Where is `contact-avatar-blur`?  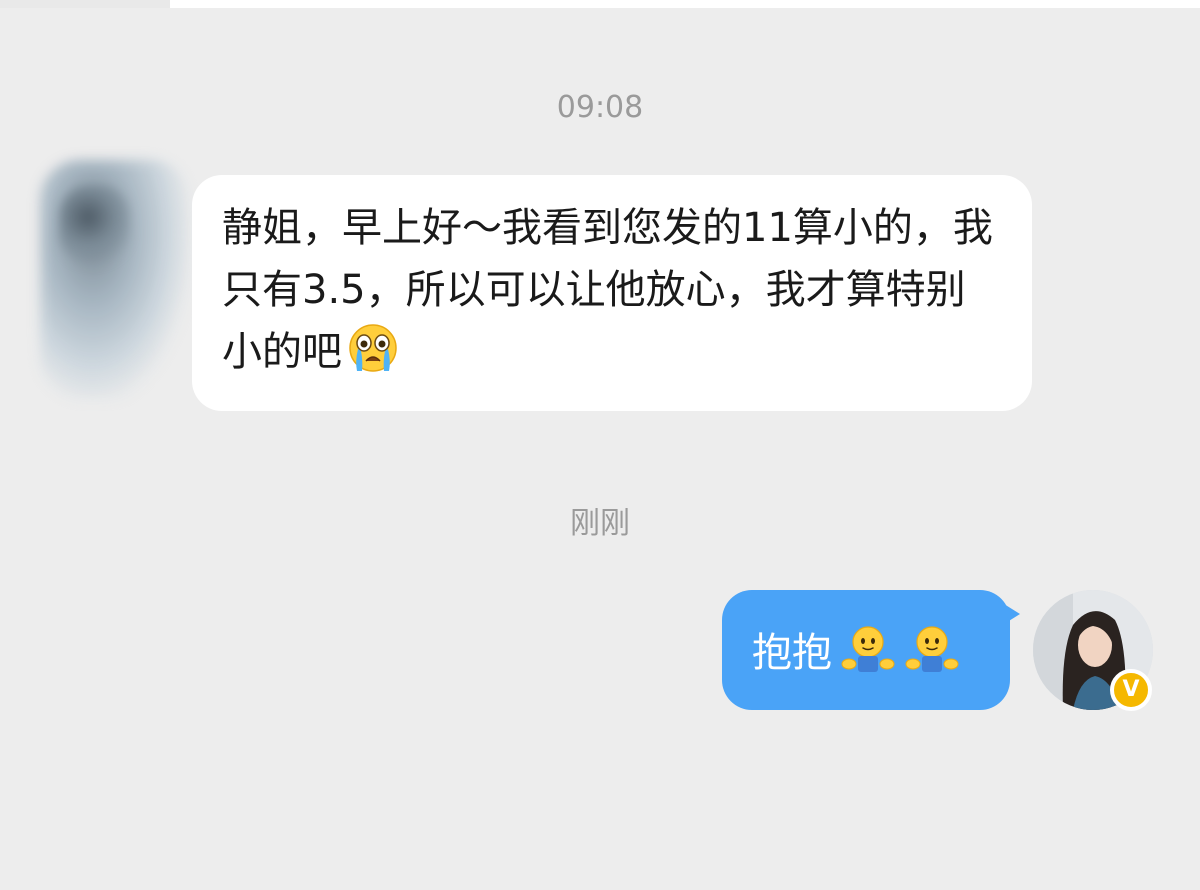
contact-avatar-blur is located at coordinates (95, 225).